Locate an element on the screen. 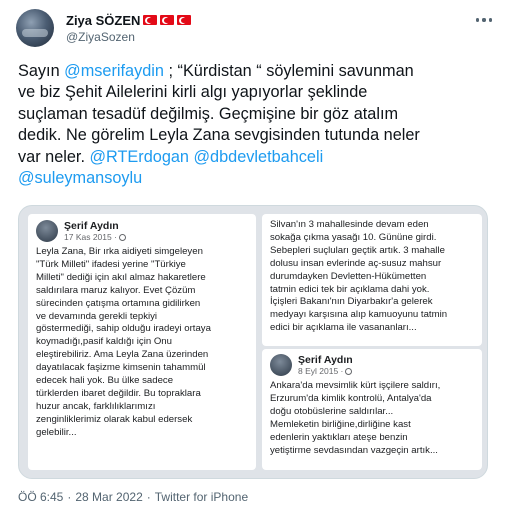 This screenshot has width=515, height=518. tweet-date: 28 Mar 2022 is located at coordinates (108, 497).